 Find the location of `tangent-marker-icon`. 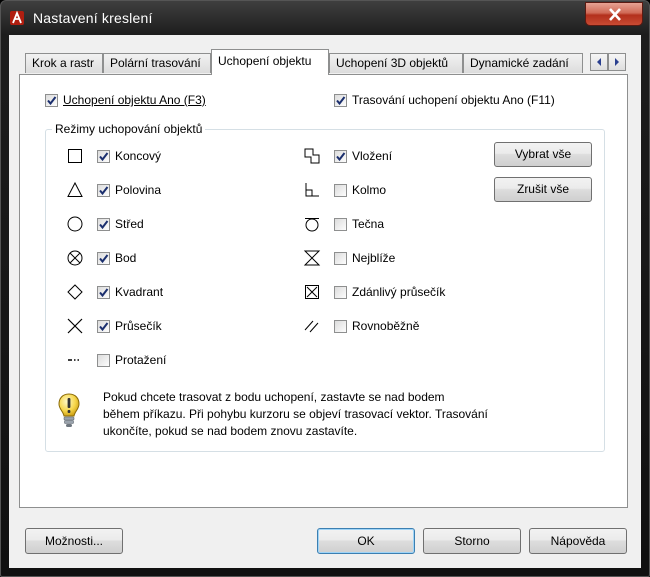

tangent-marker-icon is located at coordinates (312, 225).